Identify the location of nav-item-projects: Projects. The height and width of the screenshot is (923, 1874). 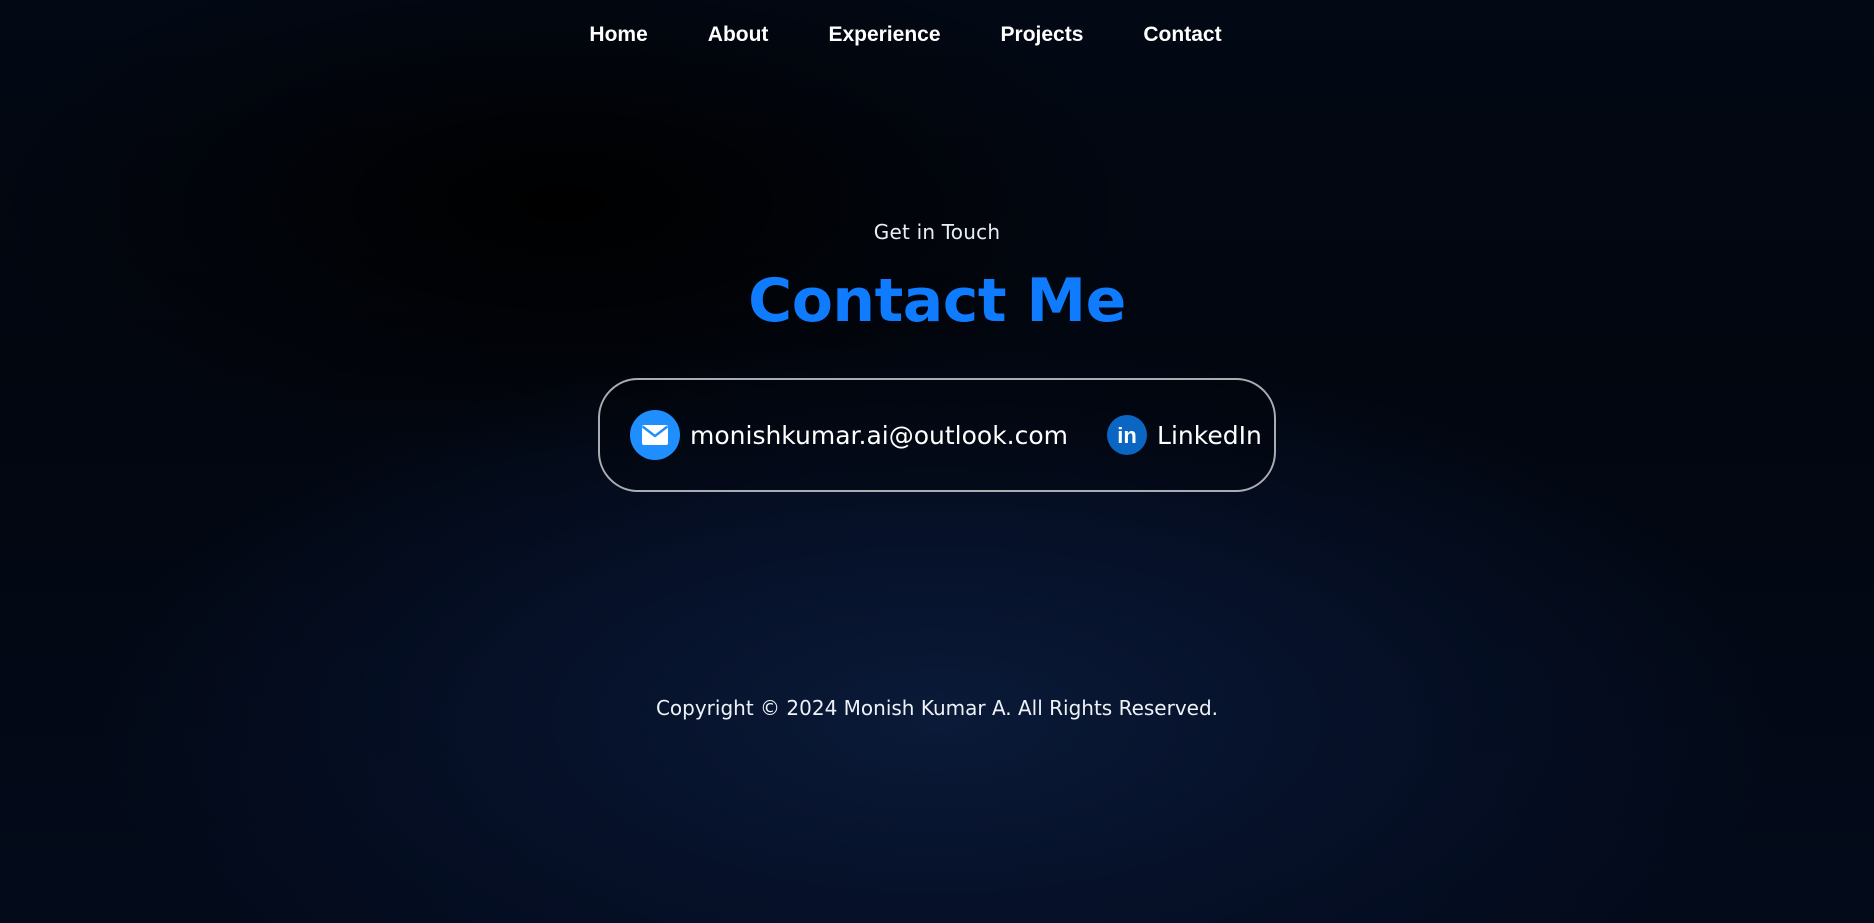
(1042, 35).